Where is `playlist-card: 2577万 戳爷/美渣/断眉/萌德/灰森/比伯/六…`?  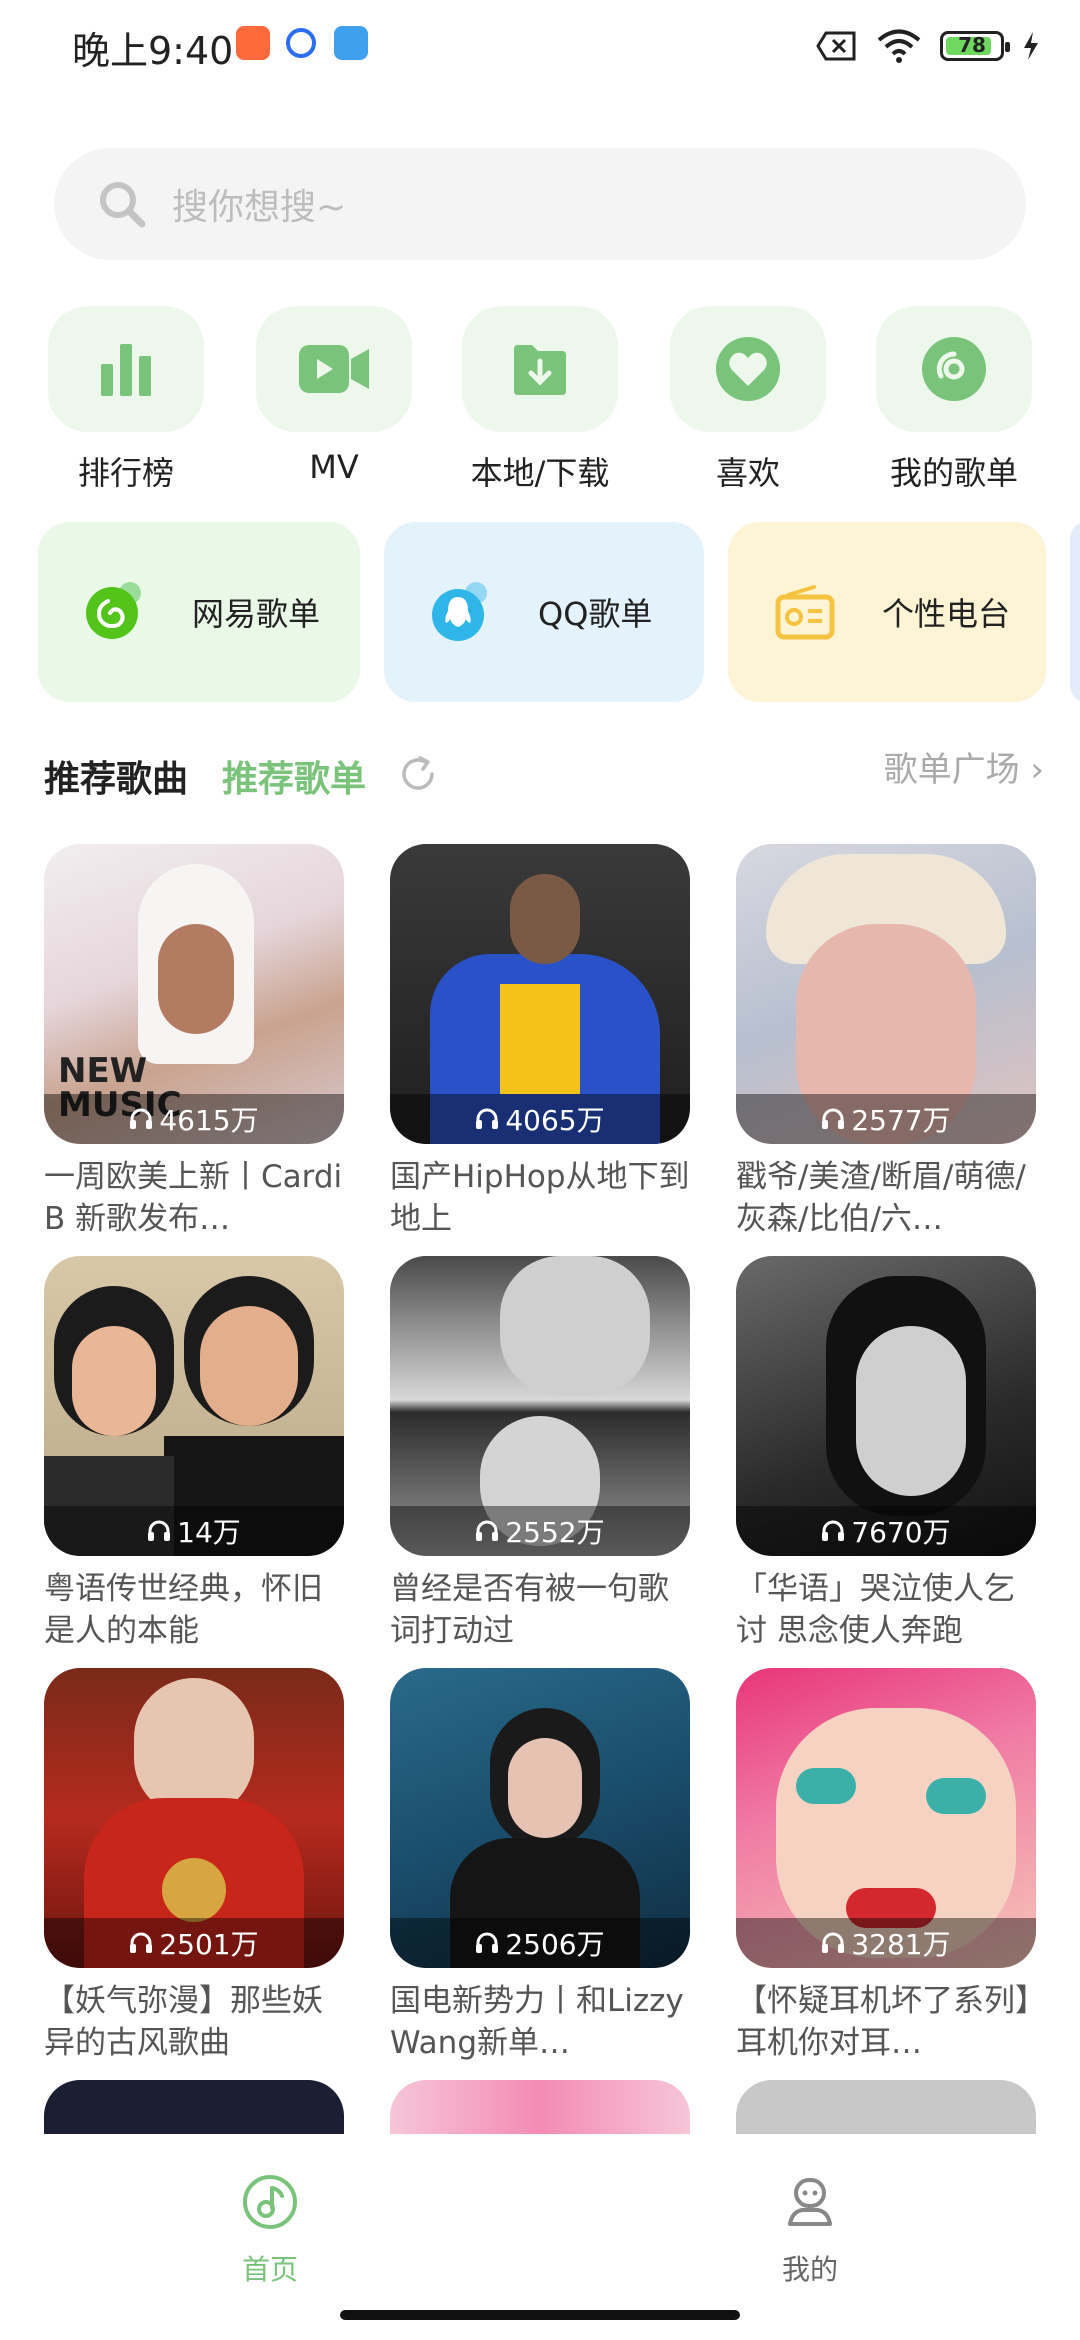 playlist-card: 2577万 戳爷/美渣/断眉/萌德/灰森/比伯/六… is located at coordinates (886, 1042).